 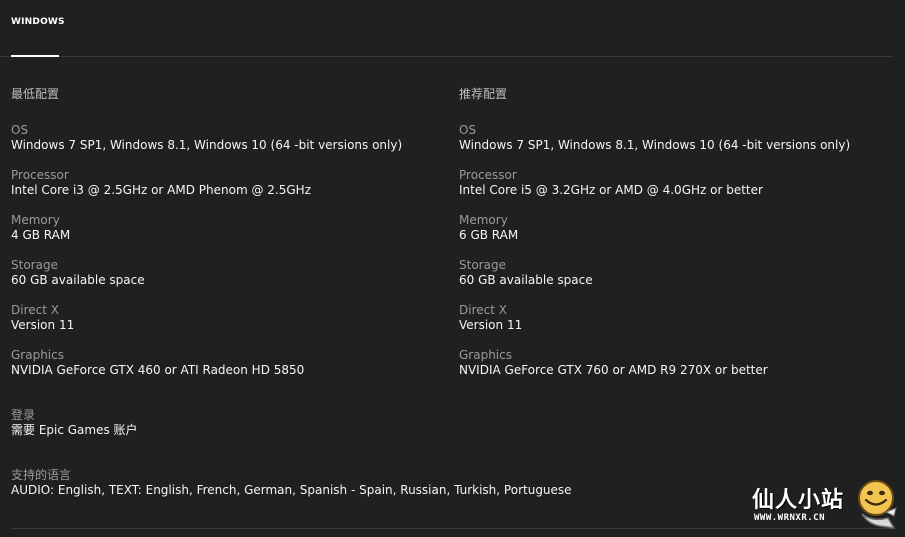 I want to click on watermark-title: 仙人小站, so click(x=798, y=500).